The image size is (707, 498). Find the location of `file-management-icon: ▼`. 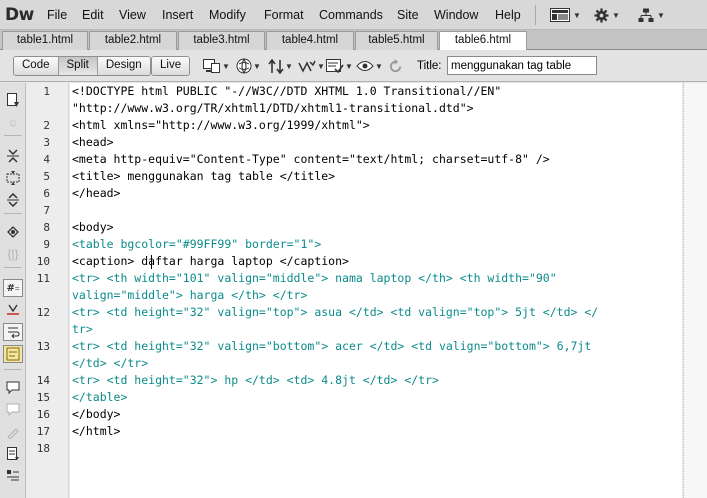

file-management-icon: ▼ is located at coordinates (280, 66).